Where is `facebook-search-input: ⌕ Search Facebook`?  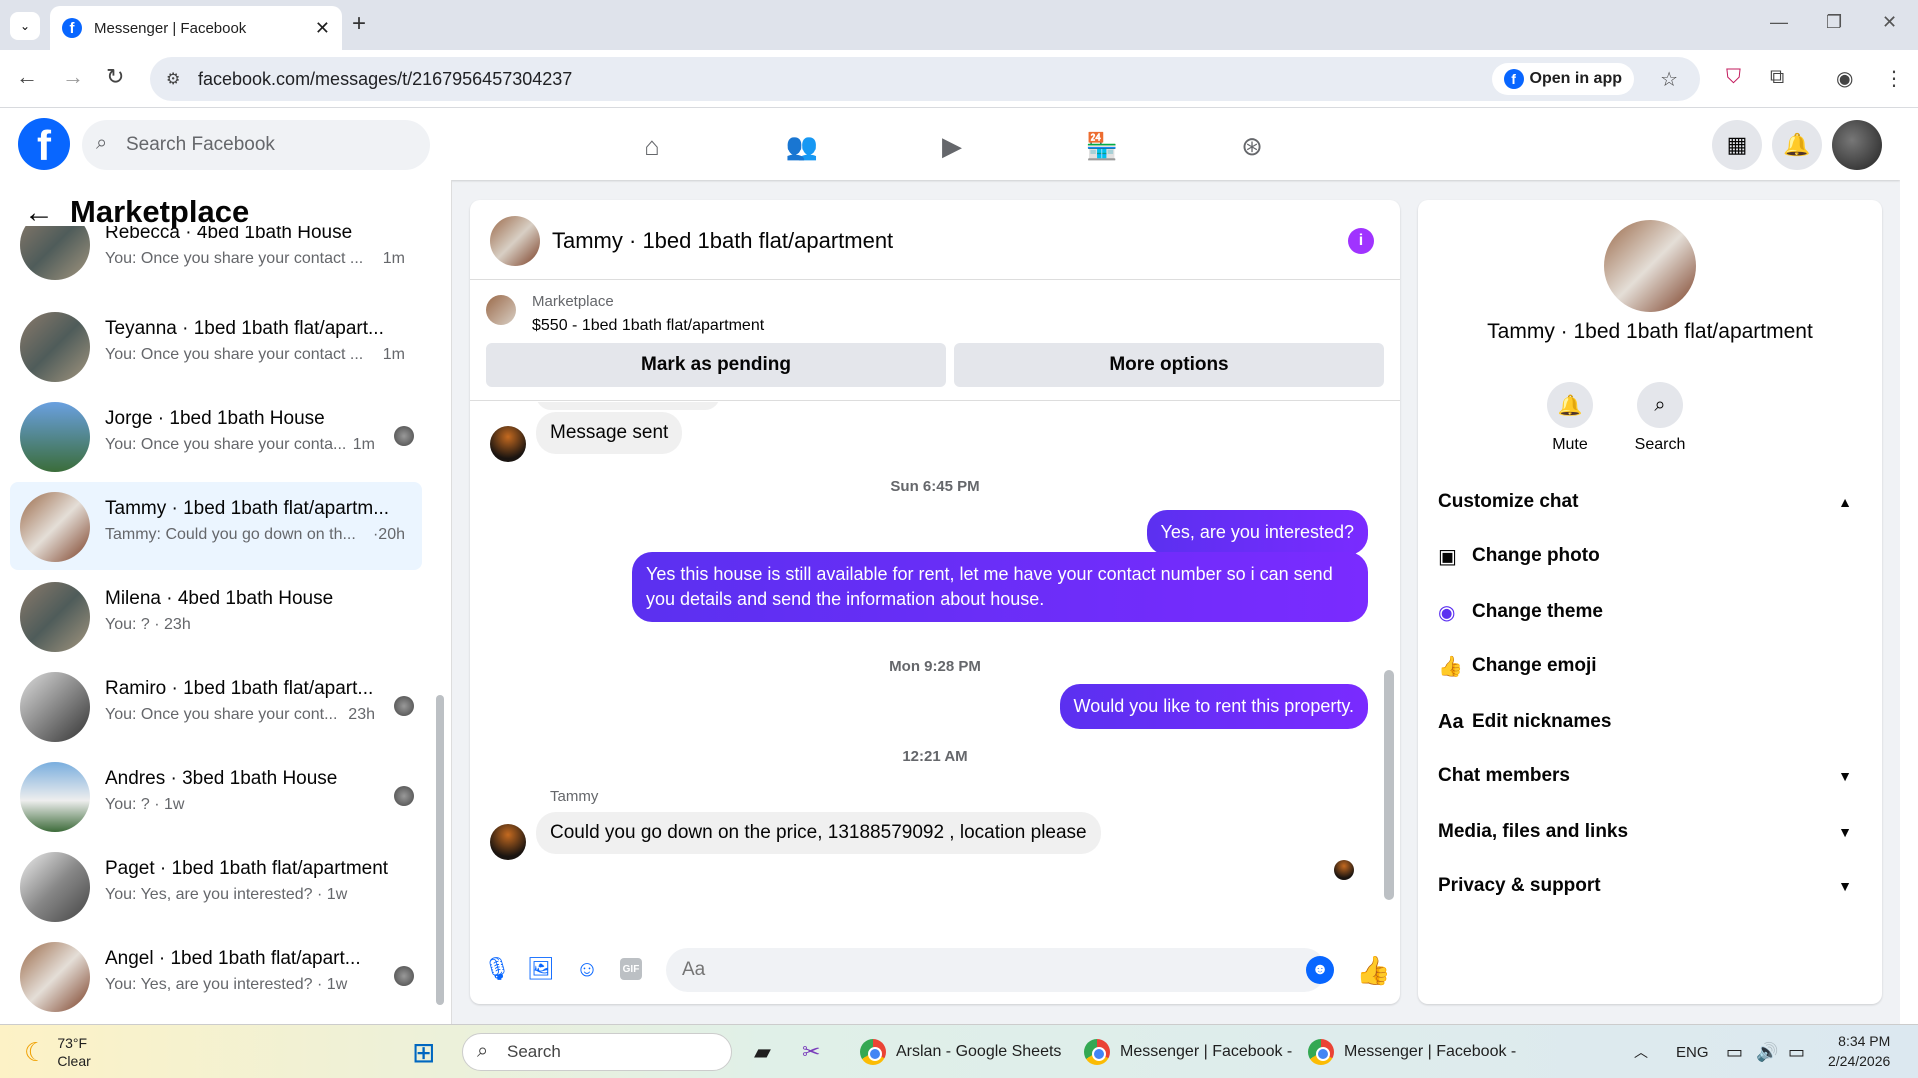 facebook-search-input: ⌕ Search Facebook is located at coordinates (256, 145).